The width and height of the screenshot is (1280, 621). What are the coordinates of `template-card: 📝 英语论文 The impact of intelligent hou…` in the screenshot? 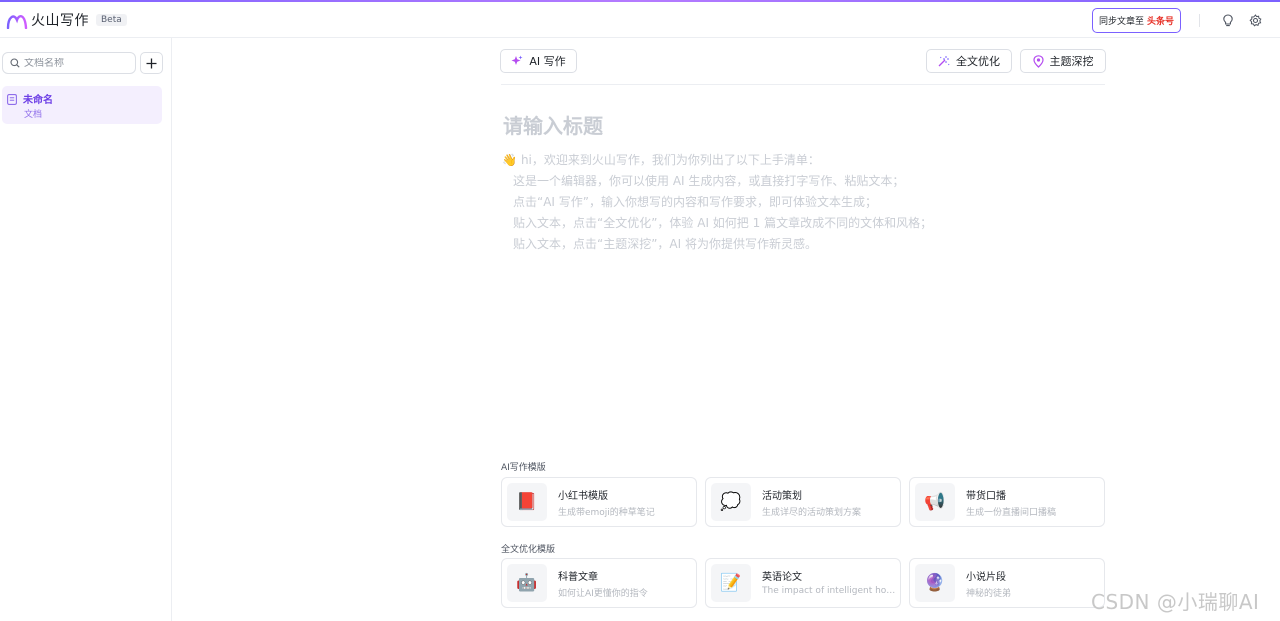 It's located at (803, 583).